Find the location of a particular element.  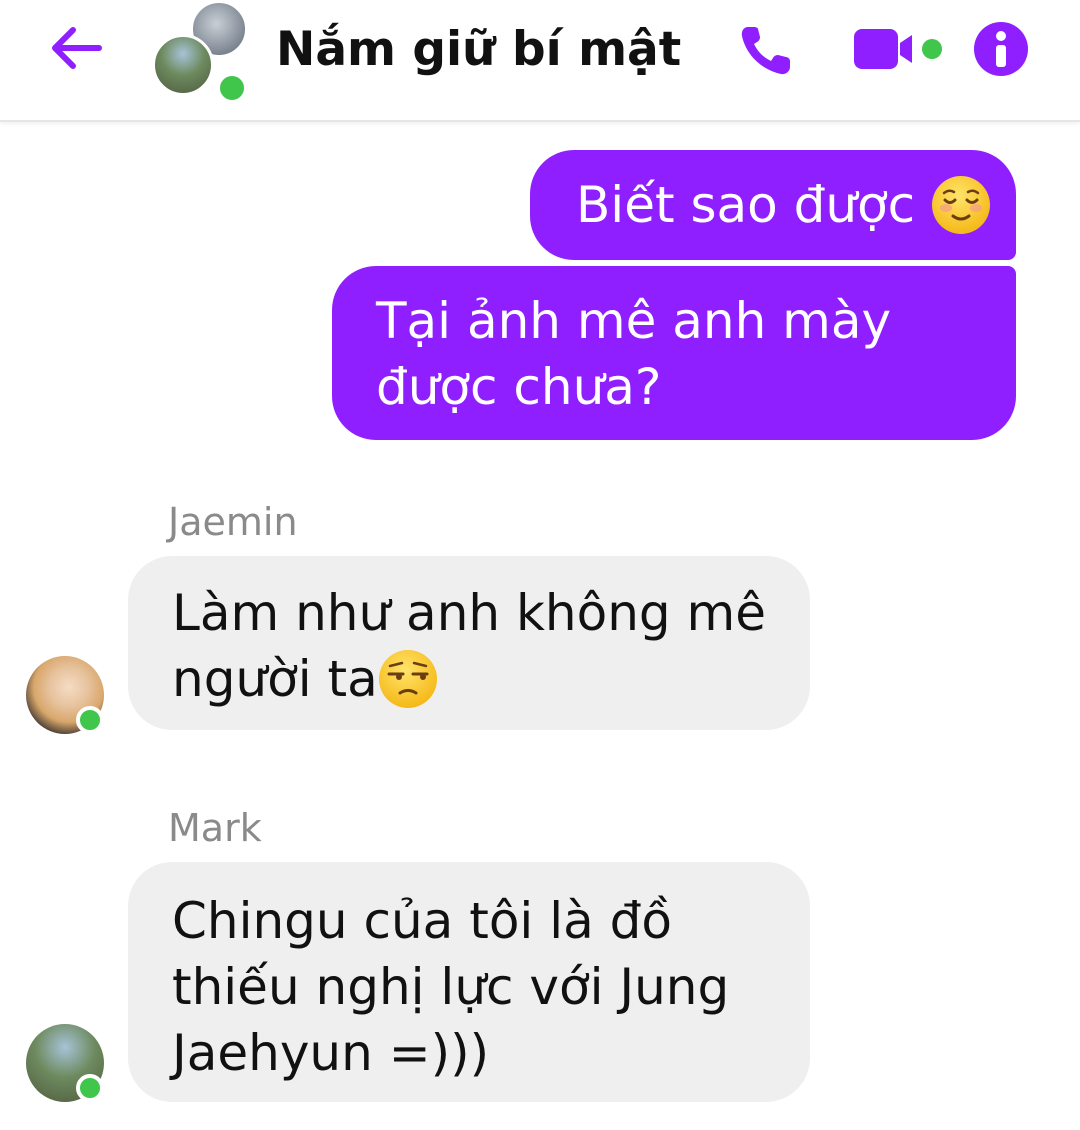

message-text: Biết sao được is located at coordinates (754, 205).